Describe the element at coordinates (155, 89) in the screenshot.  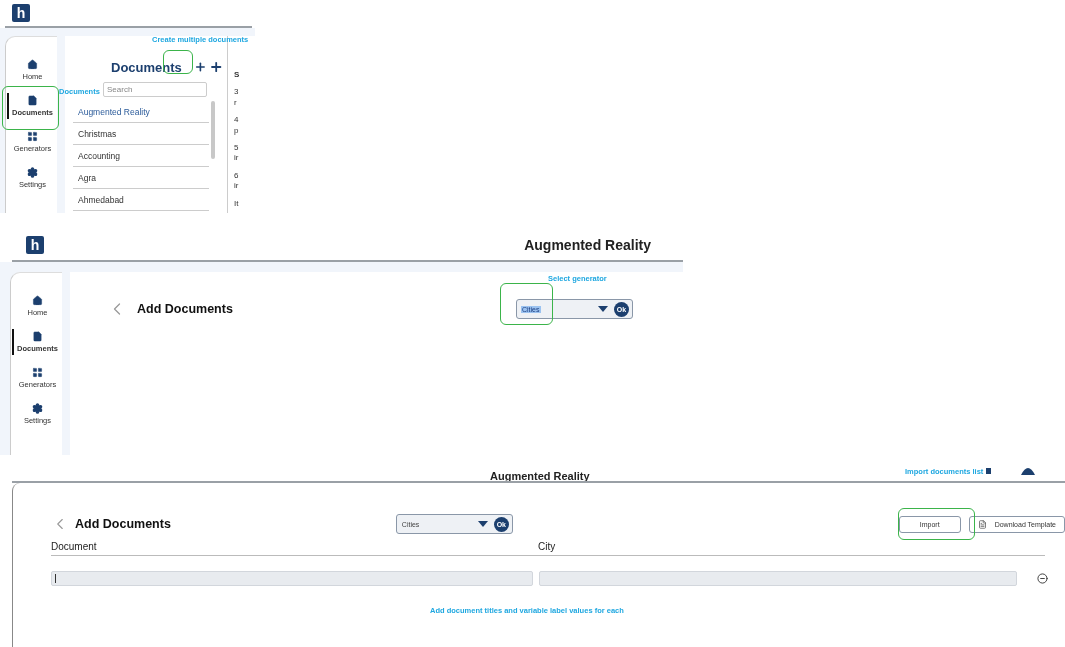
I see `search-field: Search` at that location.